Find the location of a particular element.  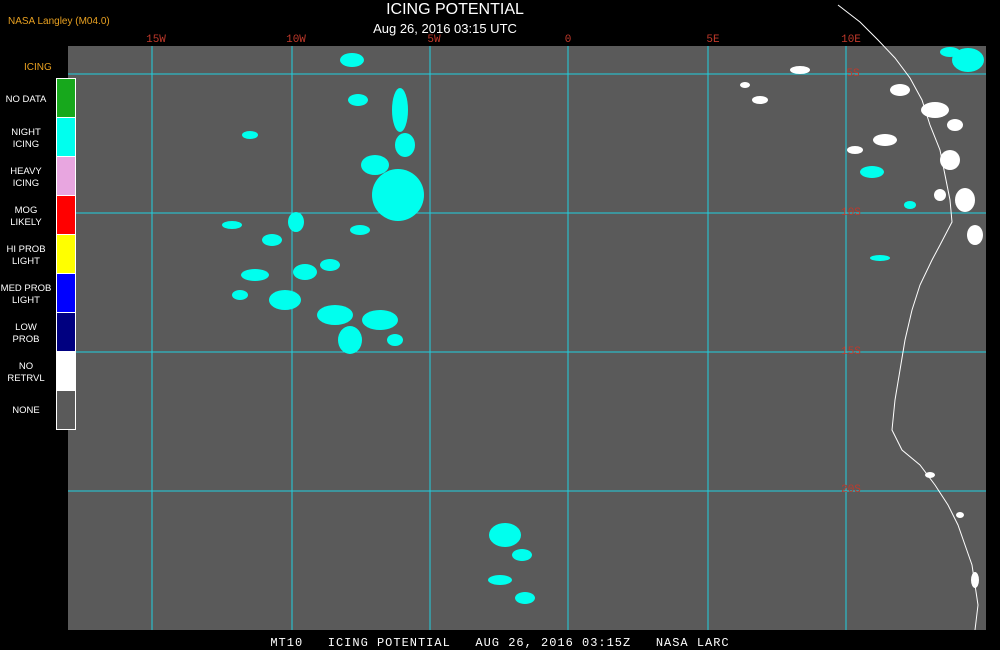

lon-label-10w: 10W is located at coordinates (296, 40).